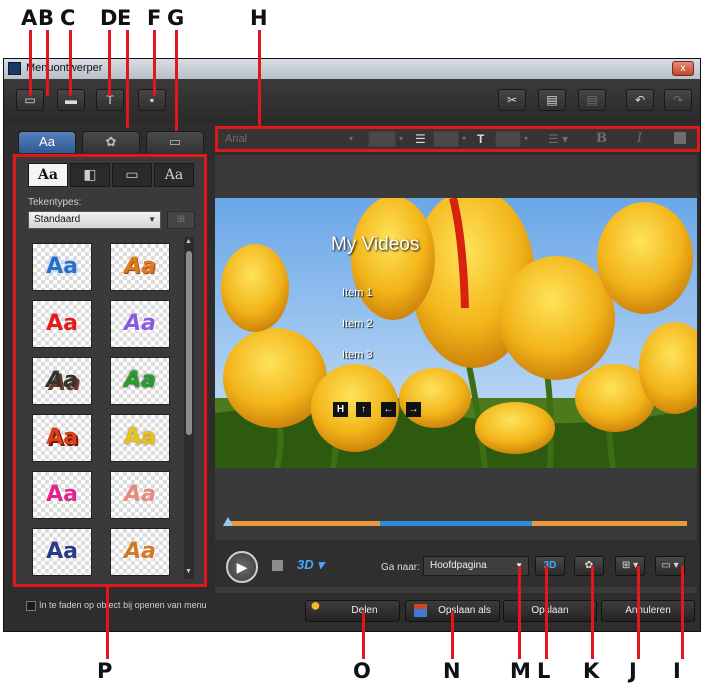 The height and width of the screenshot is (684, 701). I want to click on share-globe-icon: ●, so click(315, 605).